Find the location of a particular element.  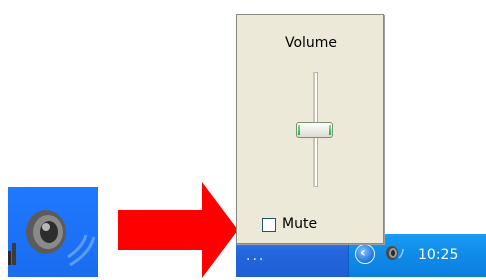

mute-label: Mute is located at coordinates (299, 224).